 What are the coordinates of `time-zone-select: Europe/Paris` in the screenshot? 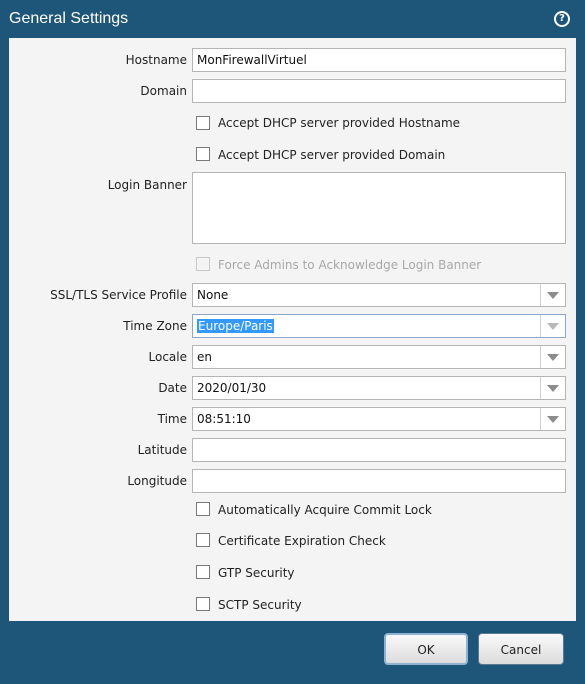 It's located at (379, 326).